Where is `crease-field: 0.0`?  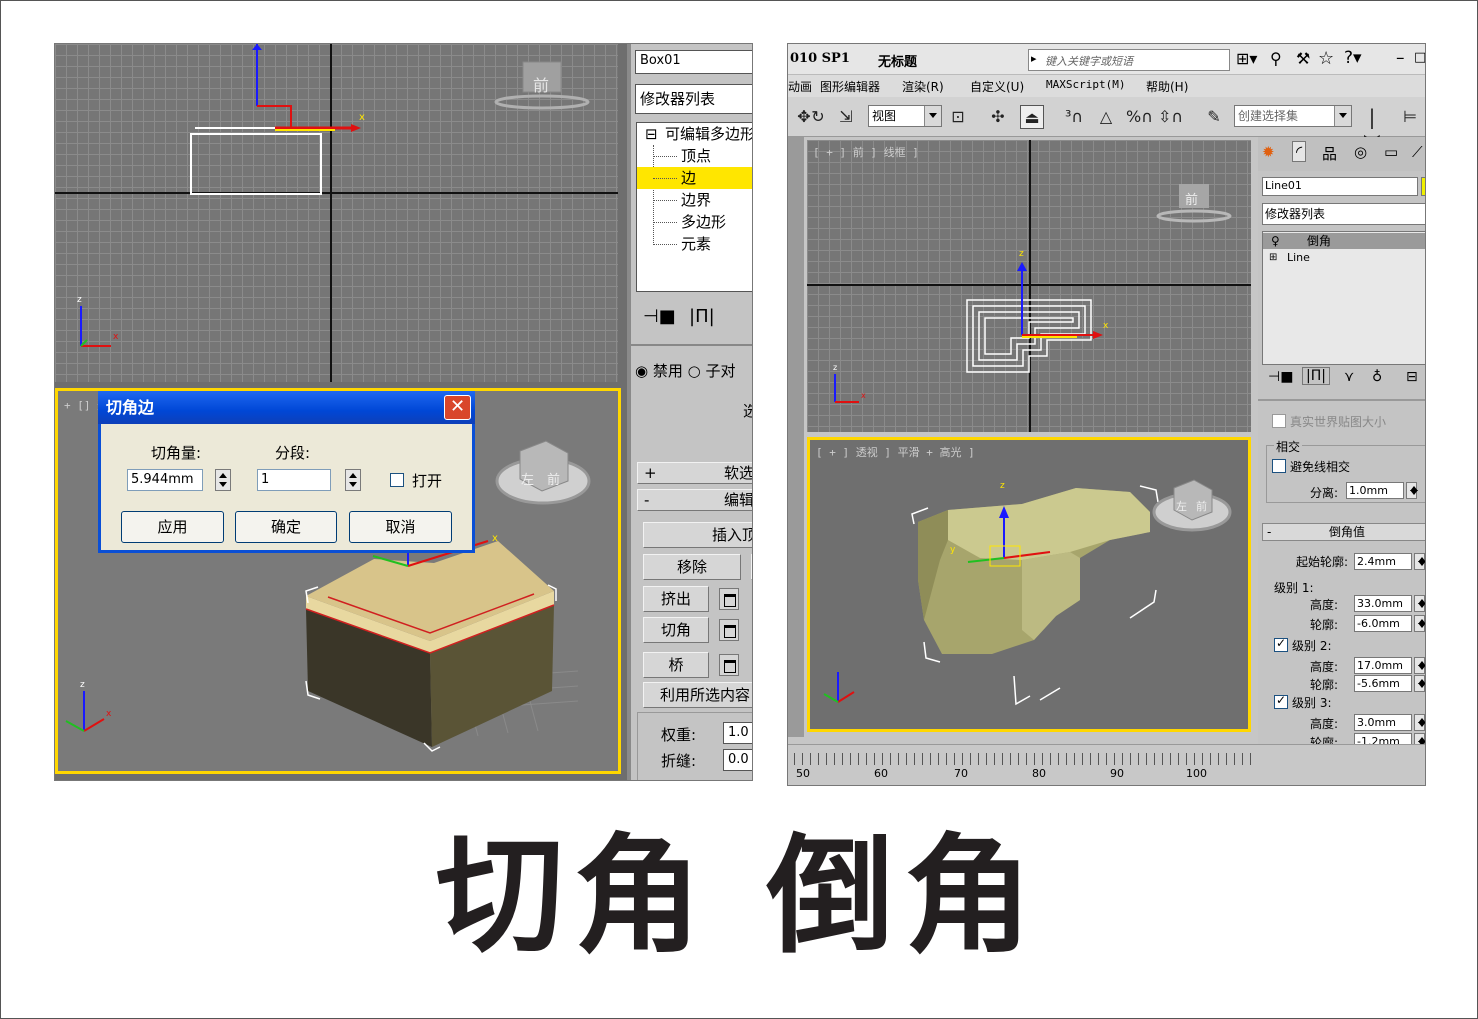 crease-field: 0.0 is located at coordinates (737, 760).